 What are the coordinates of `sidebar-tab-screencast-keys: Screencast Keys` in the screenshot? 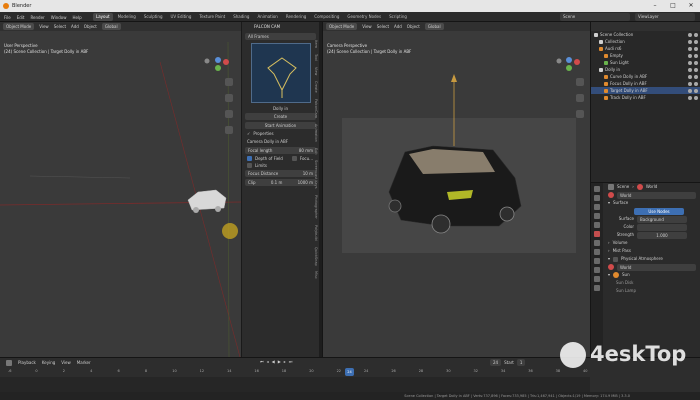 It's located at (316, 174).